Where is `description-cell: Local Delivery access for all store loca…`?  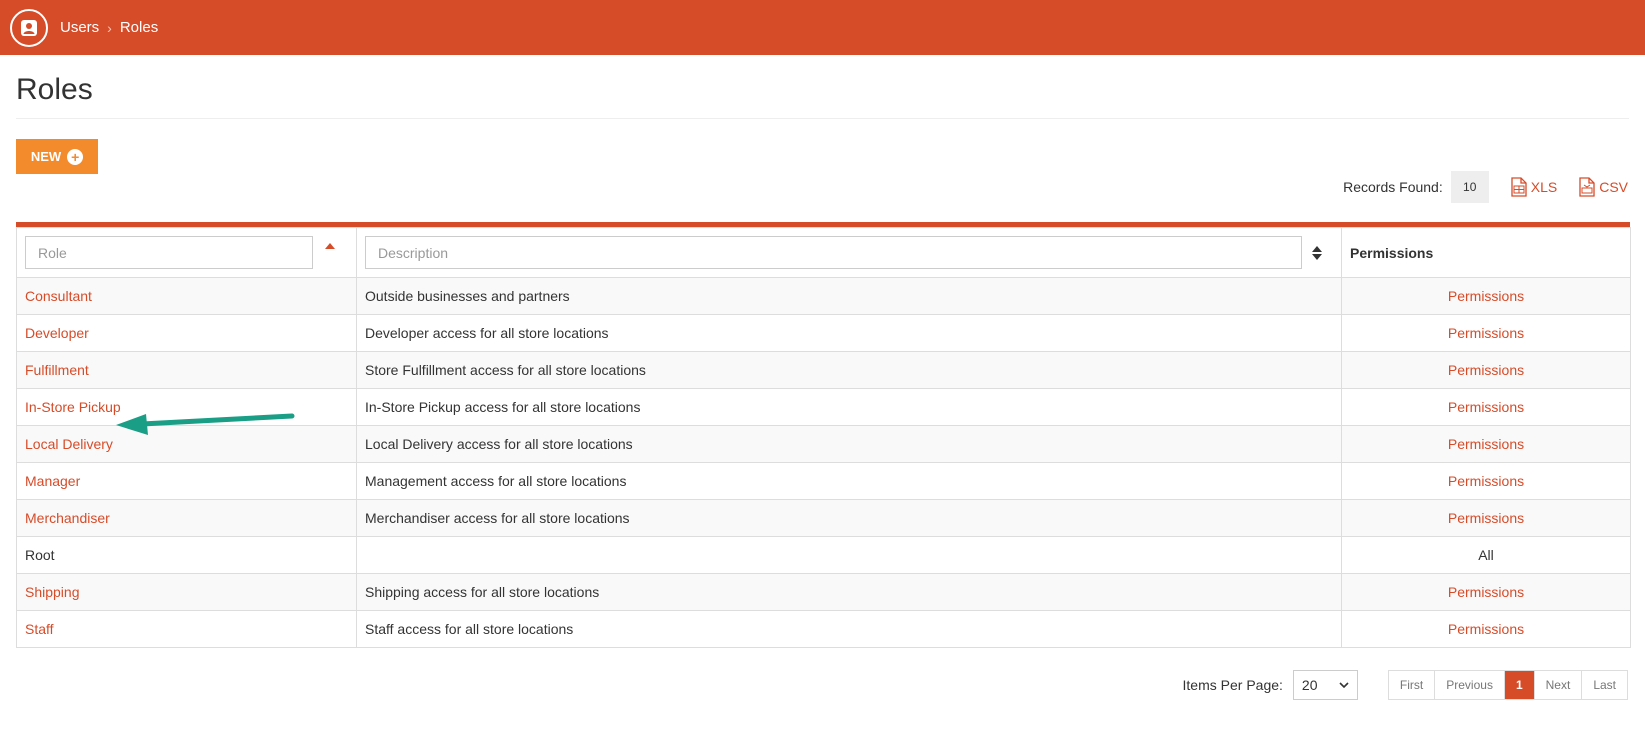 description-cell: Local Delivery access for all store loca… is located at coordinates (849, 444).